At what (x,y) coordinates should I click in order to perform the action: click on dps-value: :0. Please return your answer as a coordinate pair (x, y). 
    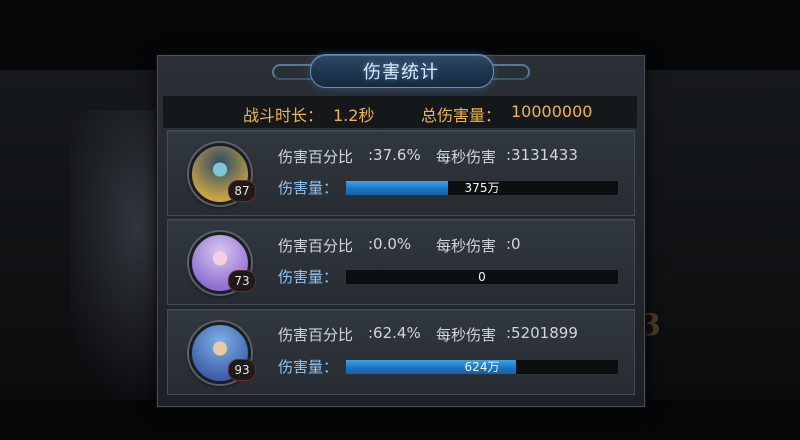
    Looking at the image, I should click on (513, 244).